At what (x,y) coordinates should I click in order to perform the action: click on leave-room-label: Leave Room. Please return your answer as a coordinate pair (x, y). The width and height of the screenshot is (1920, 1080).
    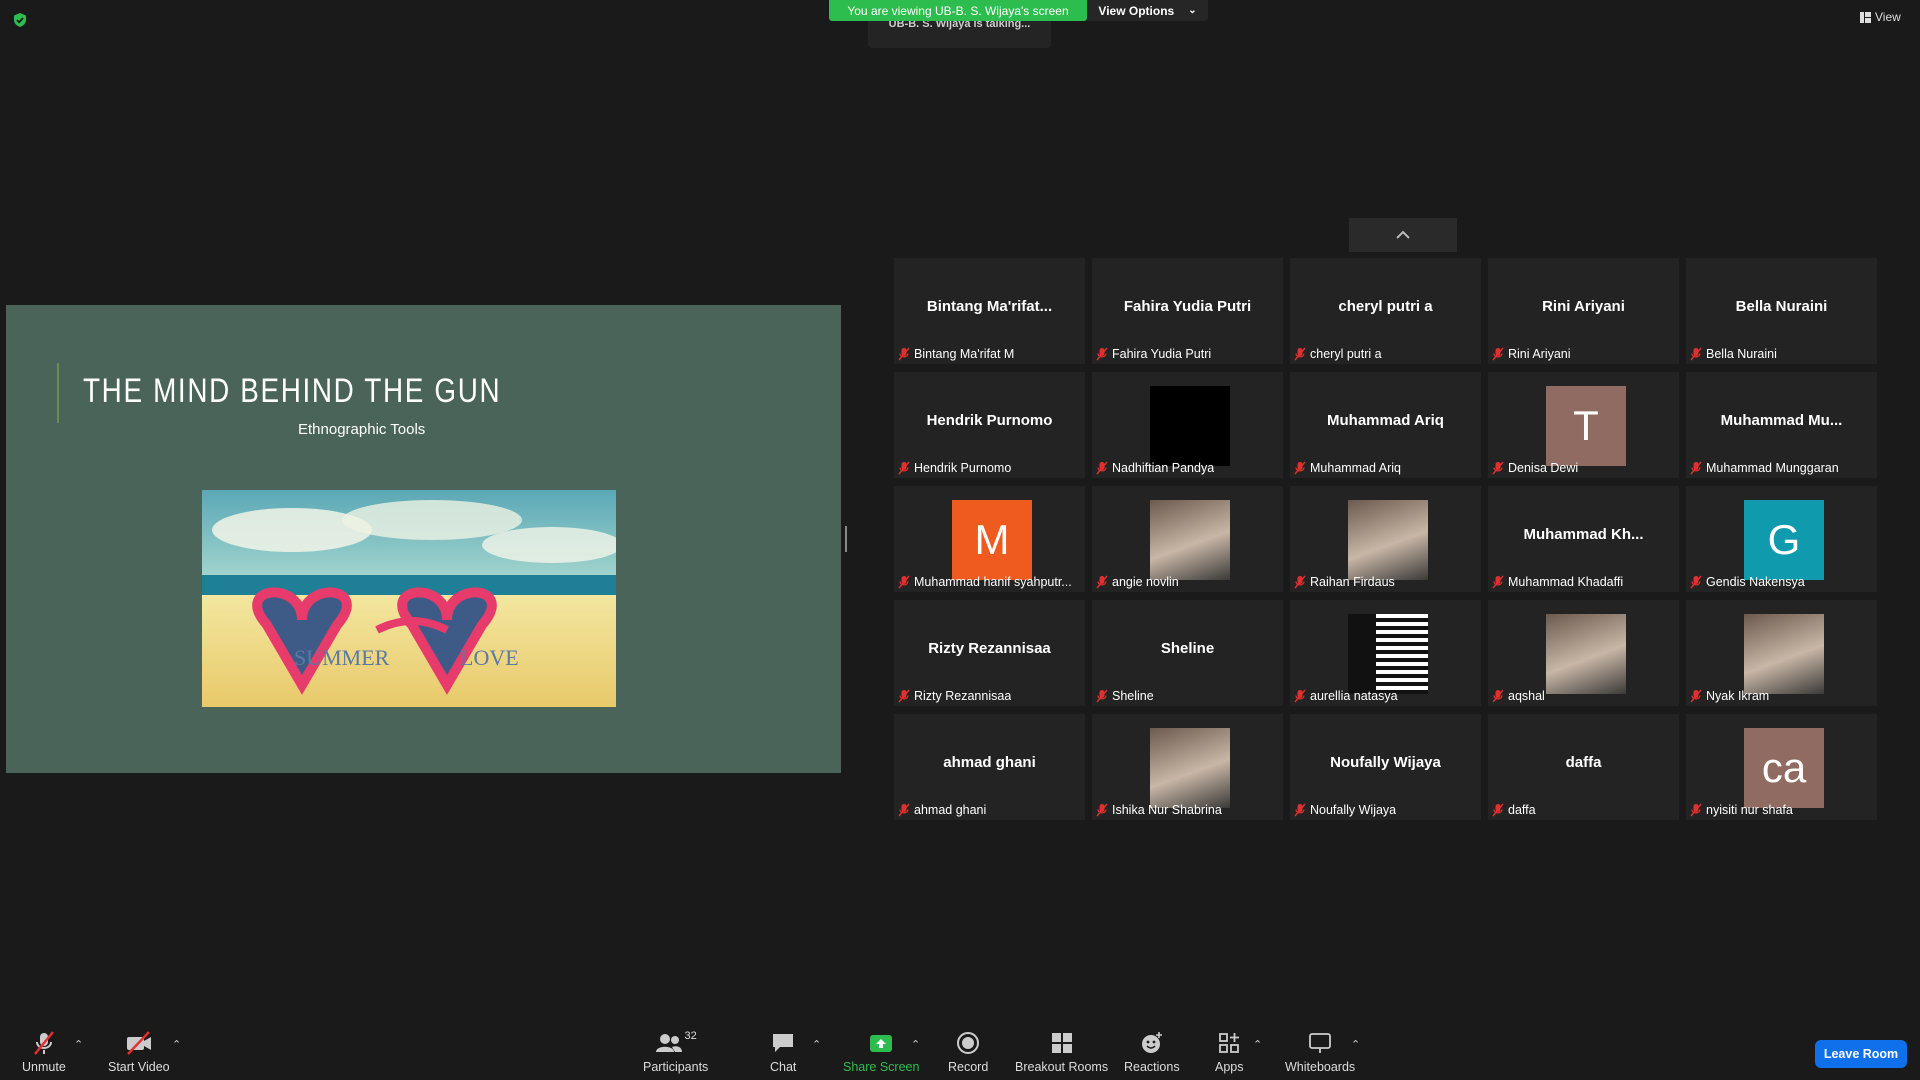
    Looking at the image, I should click on (1861, 1054).